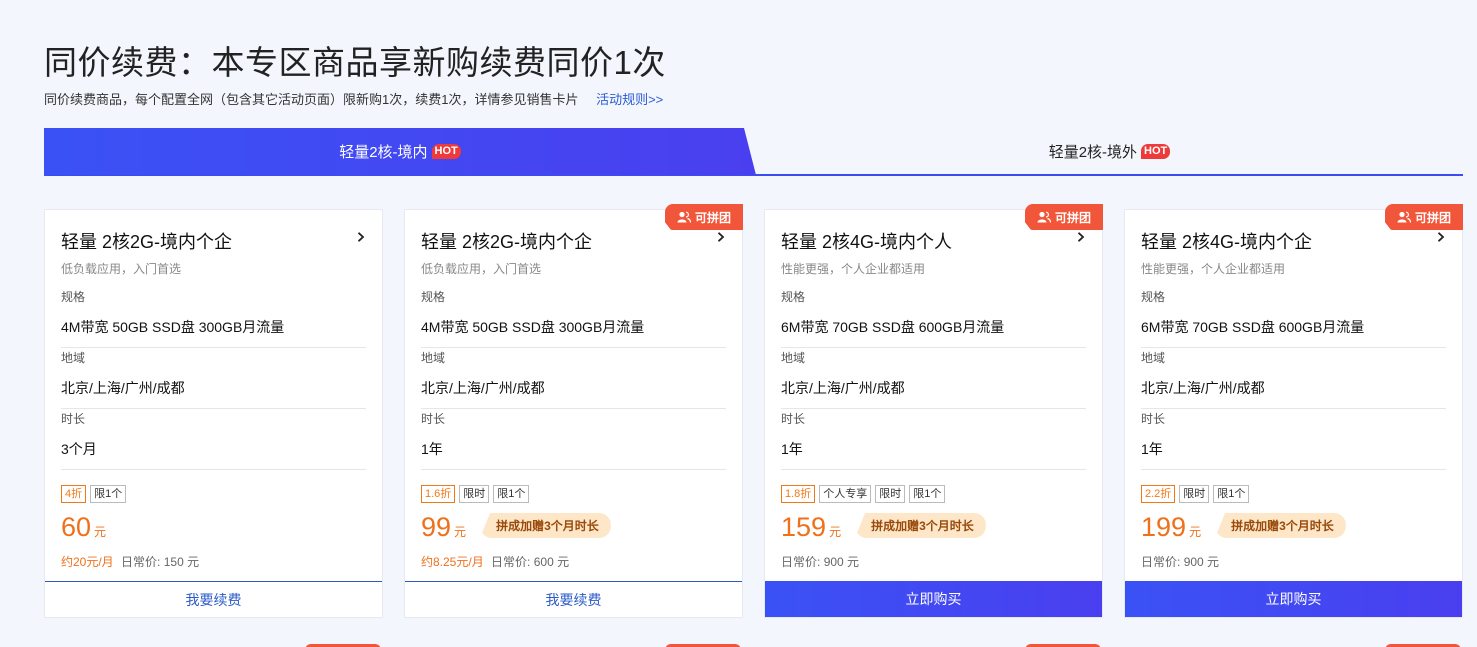 This screenshot has width=1477, height=647. I want to click on price-row: 159 元 拼成加赠3个月时长, so click(883, 528).